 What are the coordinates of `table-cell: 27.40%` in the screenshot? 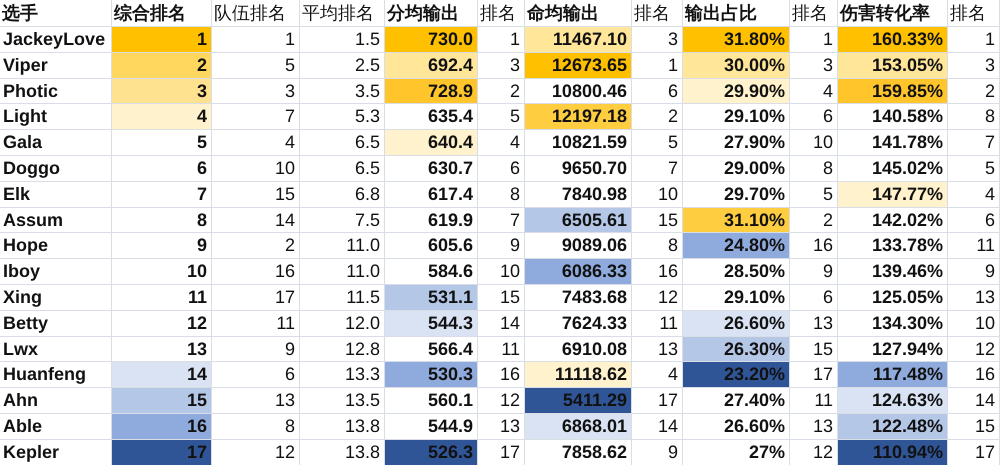 It's located at (736, 401).